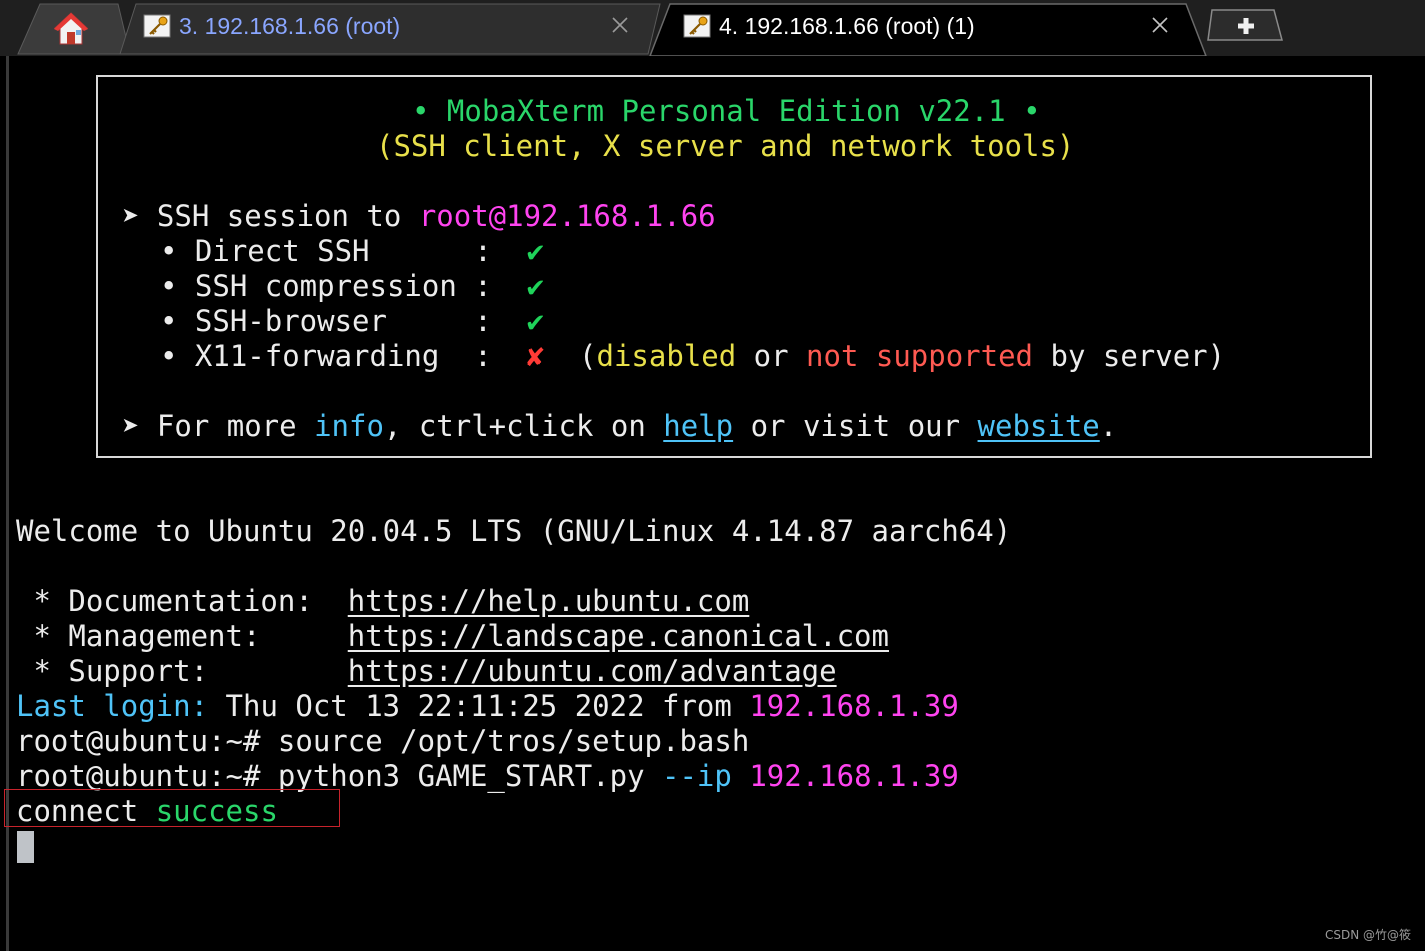  I want to click on feature-ssh-browser: • SSH-browser : ✔, so click(352, 321).